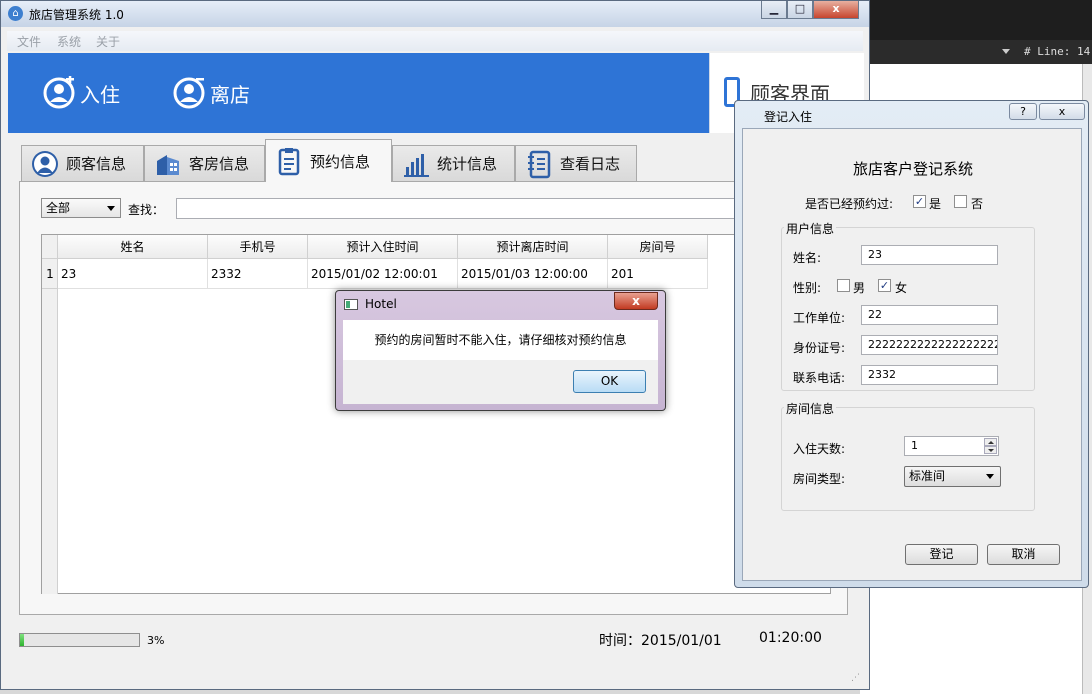 This screenshot has height=694, width=1092. I want to click on gender-female-label: 女, so click(901, 288).